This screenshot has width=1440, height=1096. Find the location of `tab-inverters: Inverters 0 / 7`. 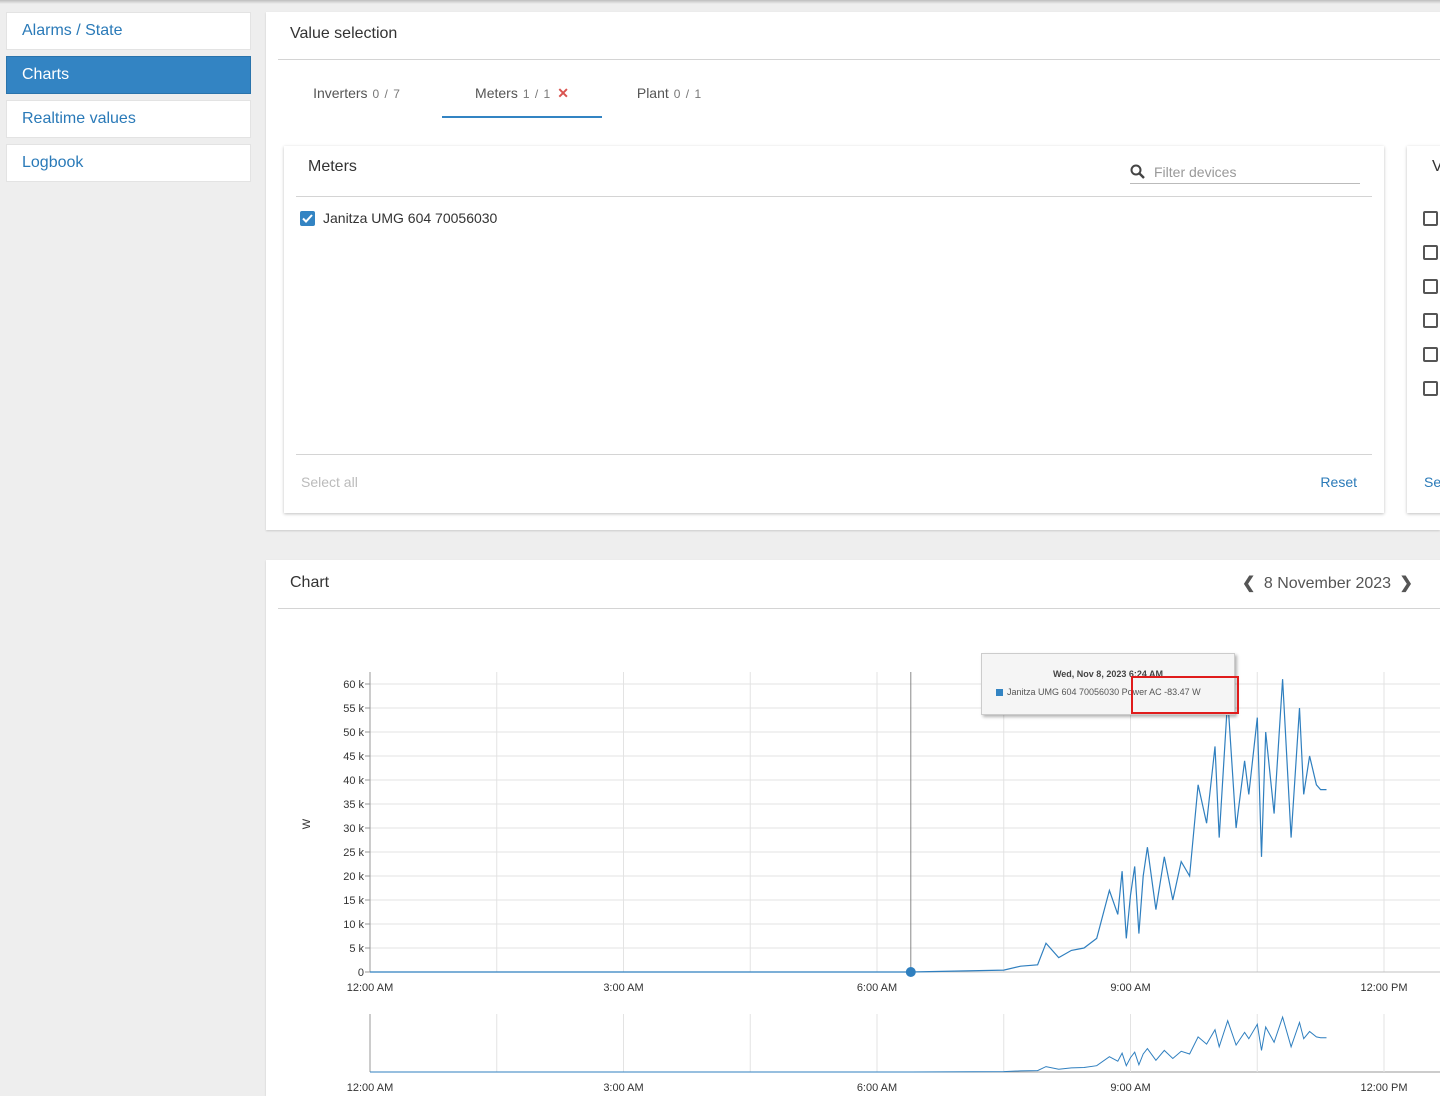

tab-inverters: Inverters 0 / 7 is located at coordinates (357, 95).